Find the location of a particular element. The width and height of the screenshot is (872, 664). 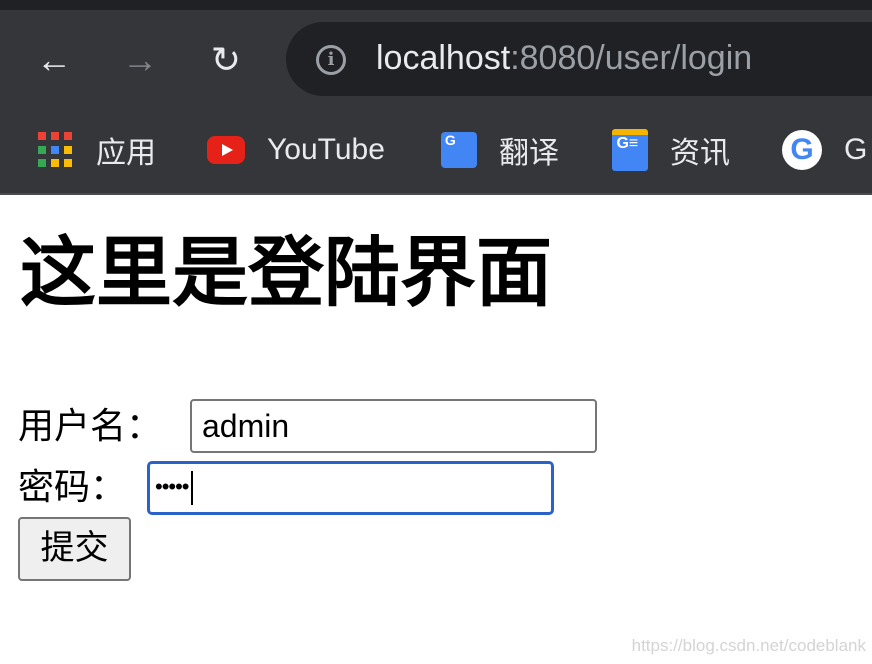

bookmark-apps: 应用 is located at coordinates (97, 150).